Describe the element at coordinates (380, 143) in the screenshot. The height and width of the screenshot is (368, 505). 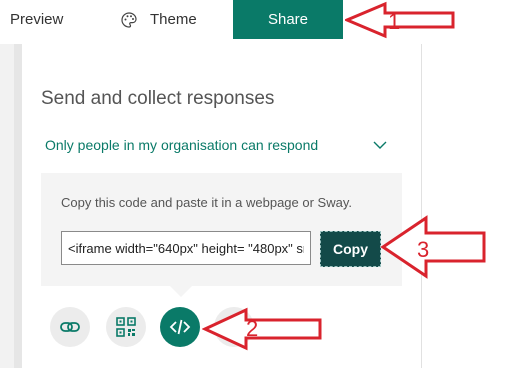
I see `chevron-down-icon` at that location.